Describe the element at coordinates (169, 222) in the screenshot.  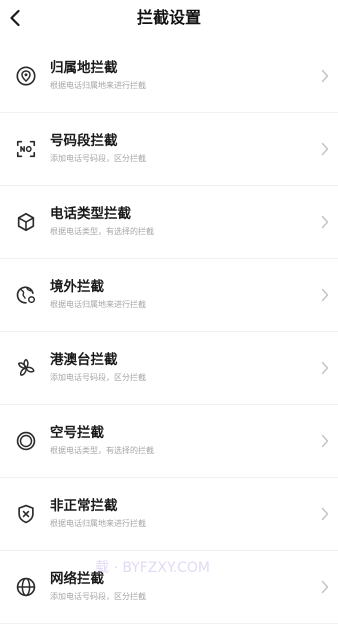
I see `list-item-call-type-block: 电话类型拦截 根据电话类型，有选择的拦截` at that location.